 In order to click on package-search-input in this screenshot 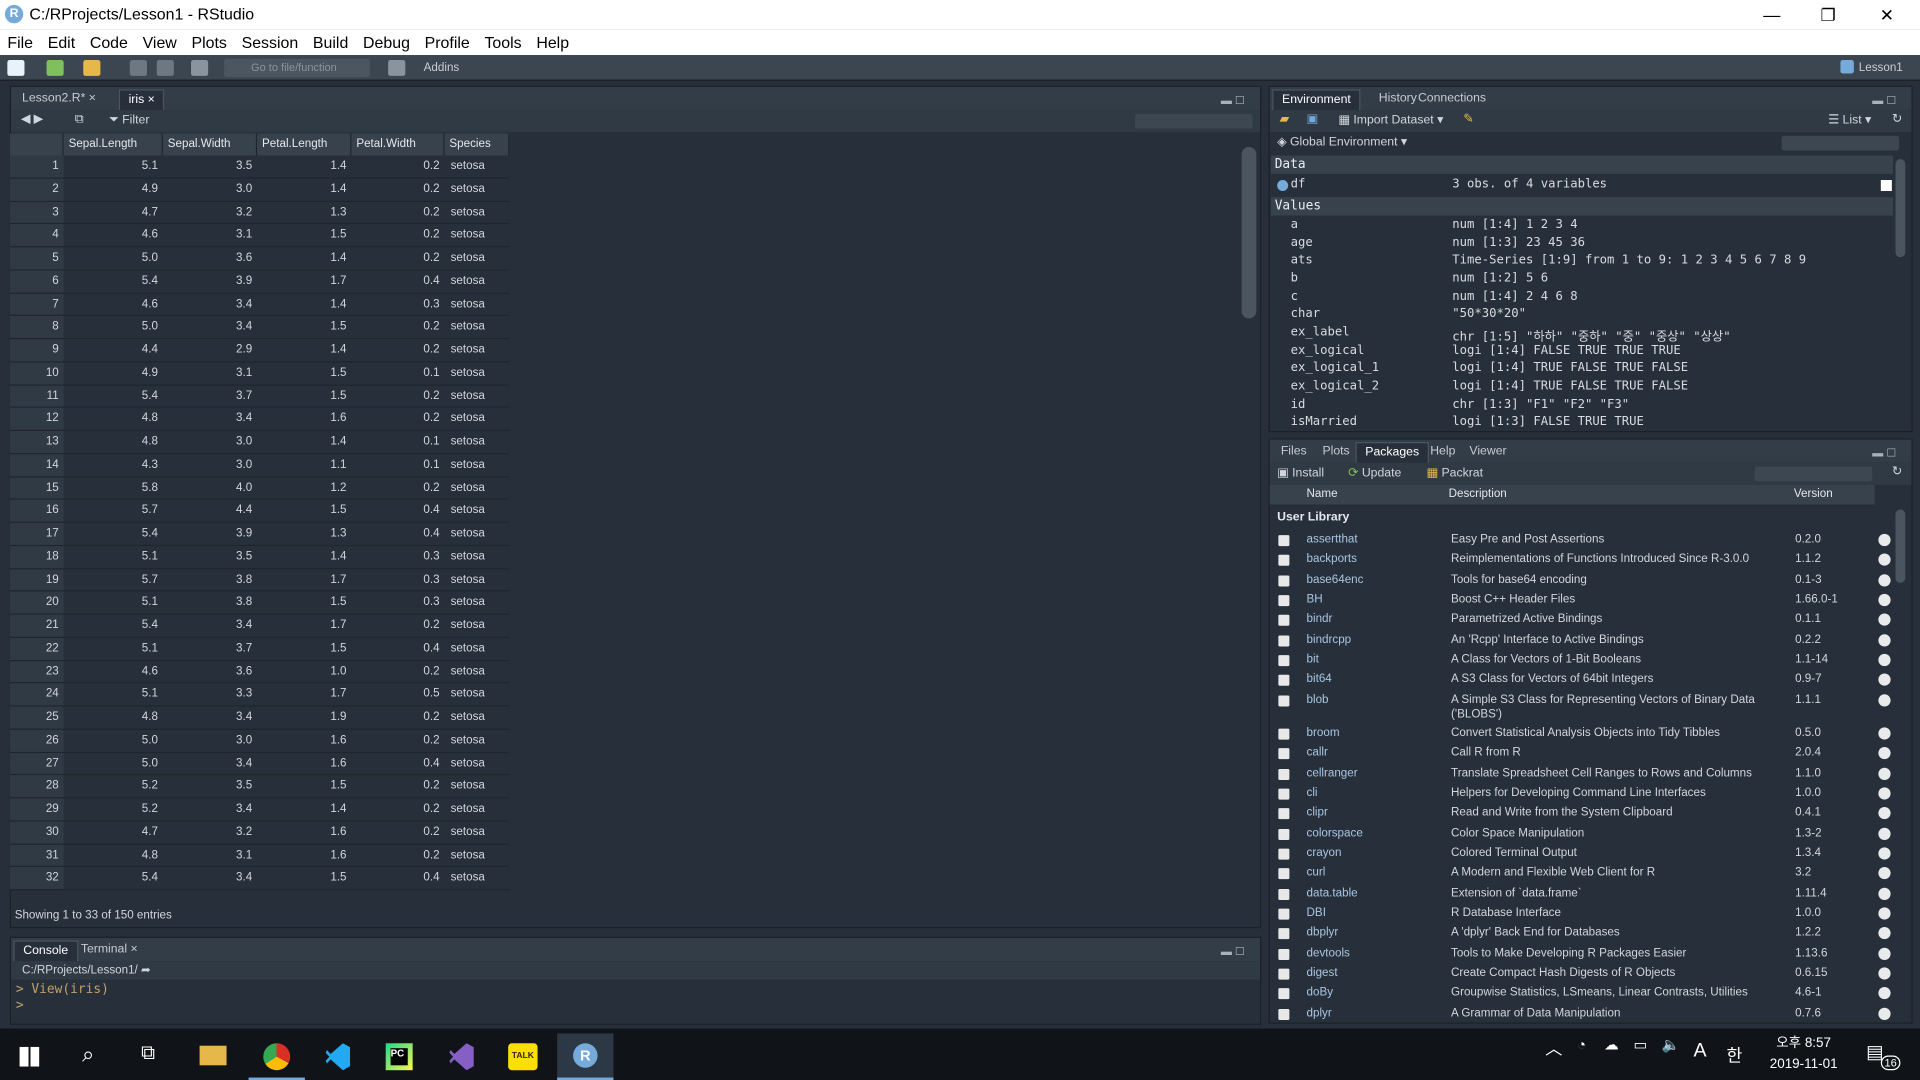, I will do `click(1813, 474)`.